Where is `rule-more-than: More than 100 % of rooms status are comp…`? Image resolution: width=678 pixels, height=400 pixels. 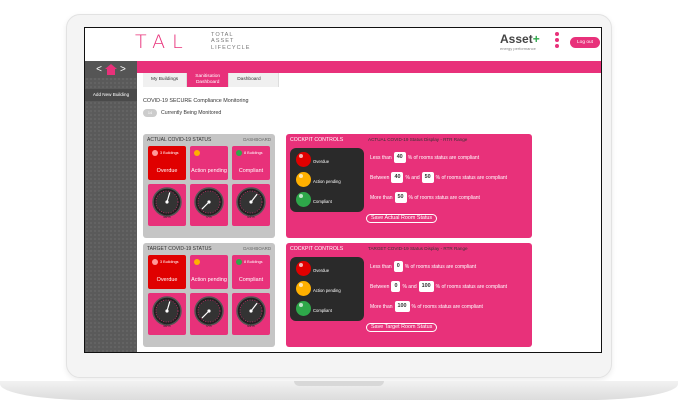
rule-more-than: More than 100 % of rooms status are comp… is located at coordinates (426, 306).